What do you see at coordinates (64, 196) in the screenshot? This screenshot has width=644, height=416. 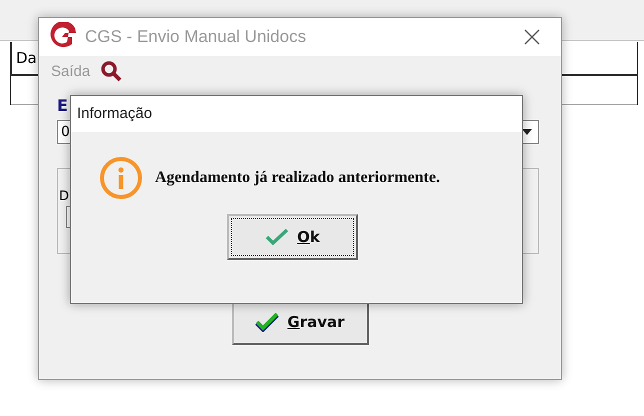 I see `group-label: D` at bounding box center [64, 196].